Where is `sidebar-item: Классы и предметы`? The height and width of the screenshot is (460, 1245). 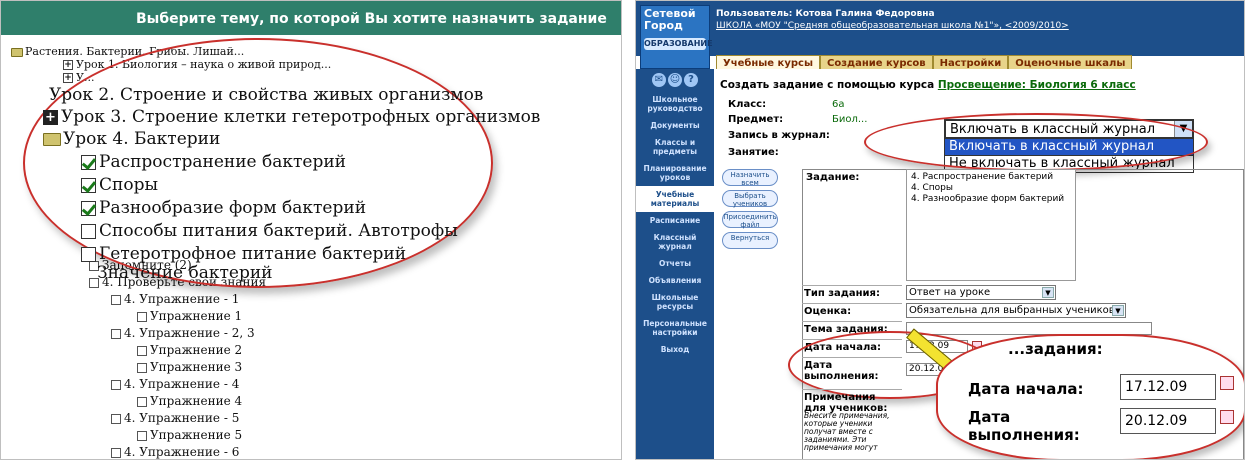
sidebar-item: Классы и предметы is located at coordinates (675, 147).